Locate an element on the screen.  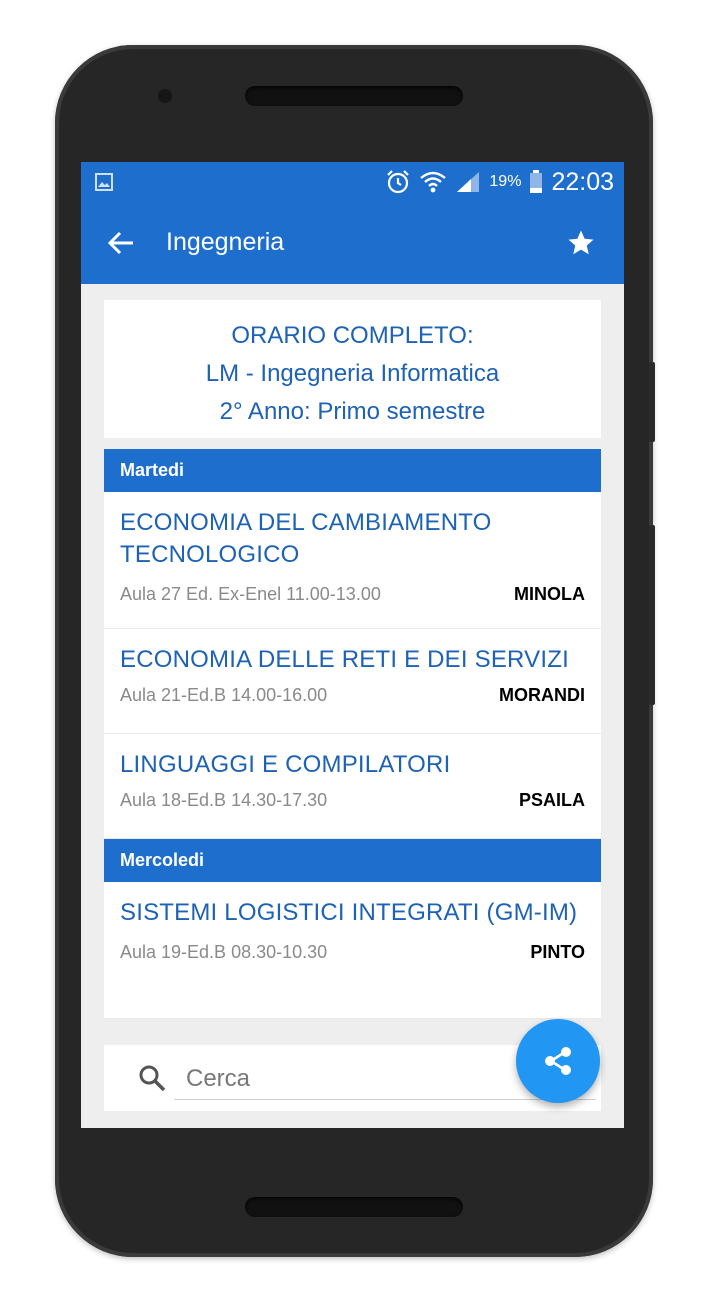
share-icon is located at coordinates (558, 1061).